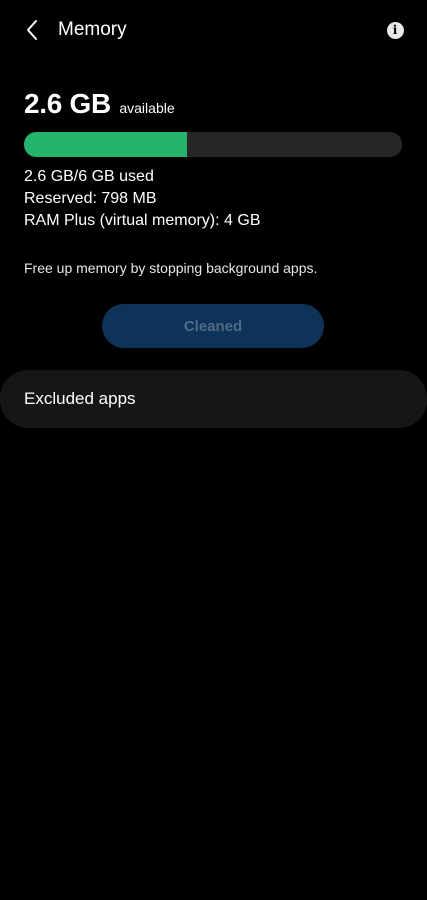 The width and height of the screenshot is (427, 900). Describe the element at coordinates (105, 144) in the screenshot. I see `memory-usage-bar-fill` at that location.